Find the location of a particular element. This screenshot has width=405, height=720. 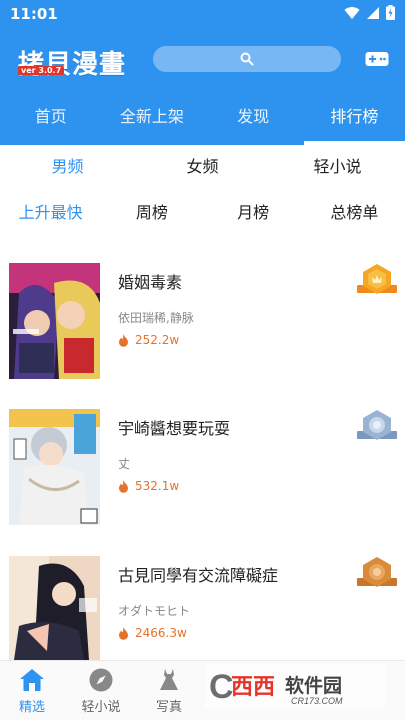

search-icon is located at coordinates (247, 59).